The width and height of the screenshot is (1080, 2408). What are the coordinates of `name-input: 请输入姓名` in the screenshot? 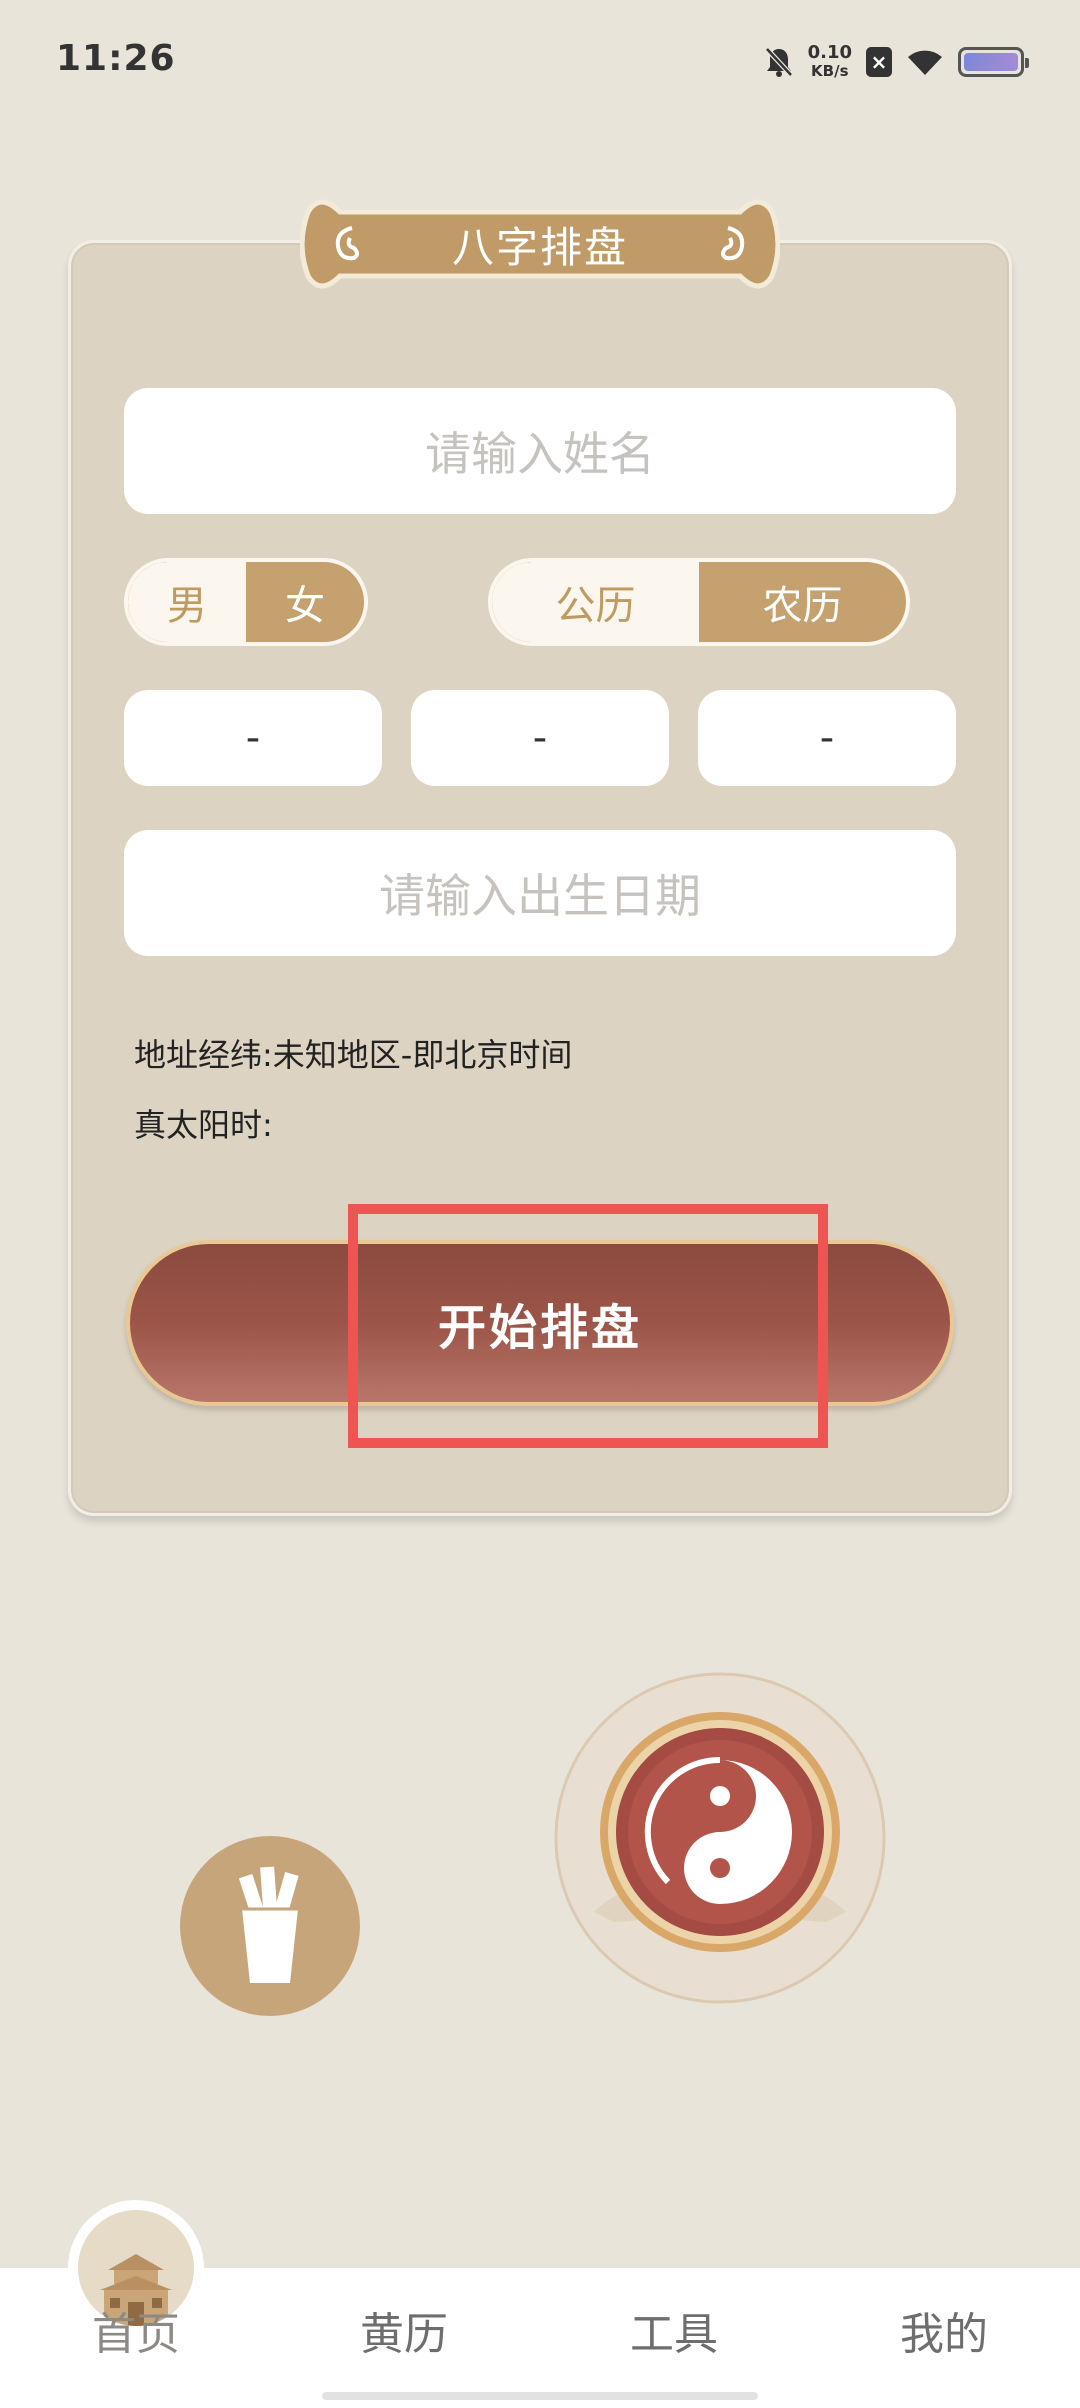 It's located at (540, 451).